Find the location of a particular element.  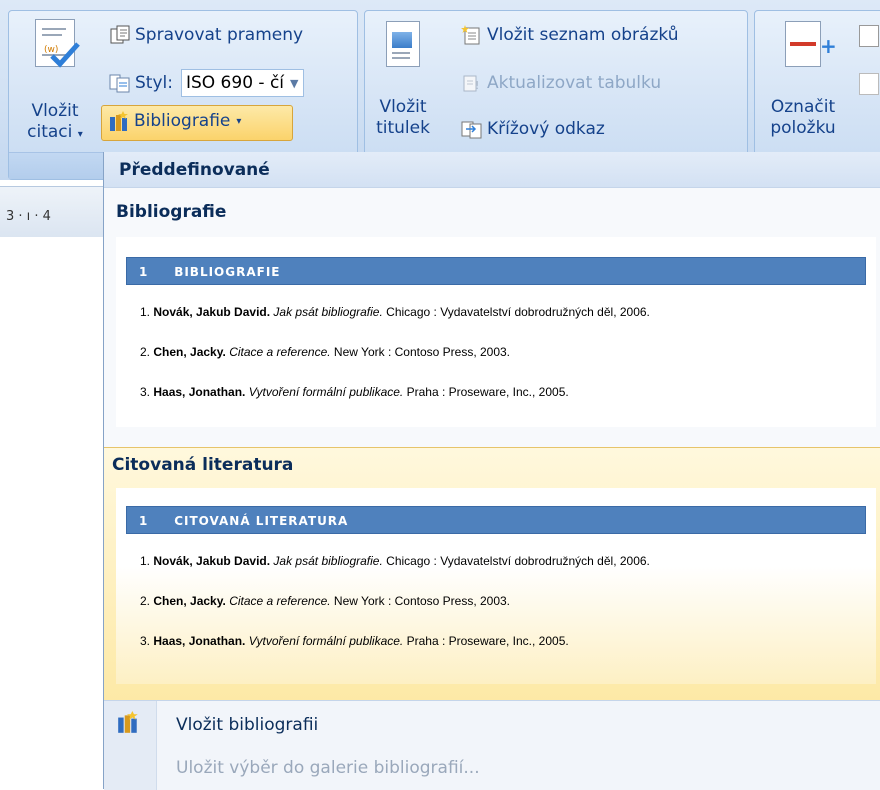

bibliography-button: Bibliografie ▾ is located at coordinates (197, 123).